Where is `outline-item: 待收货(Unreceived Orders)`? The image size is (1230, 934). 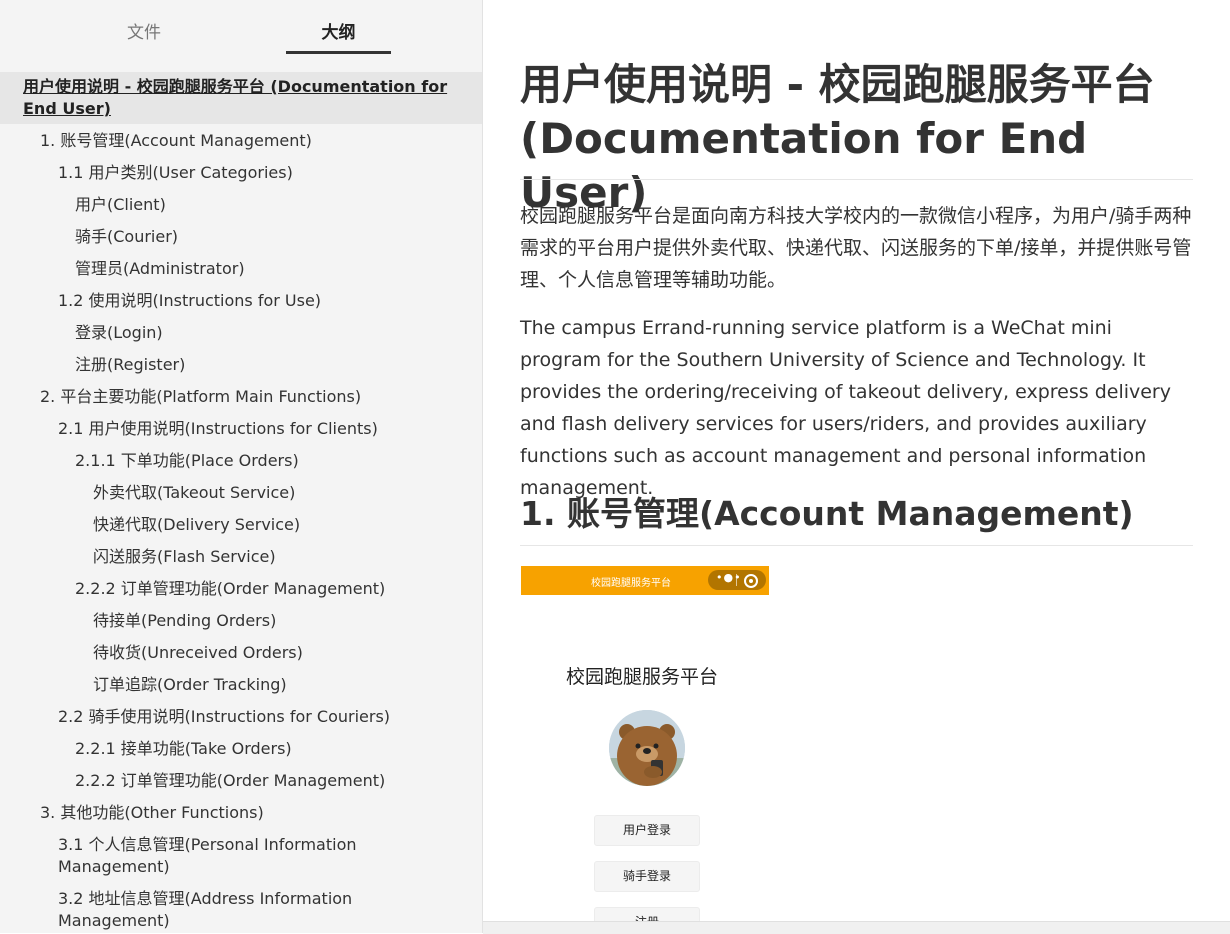 outline-item: 待收货(Unreceived Orders) is located at coordinates (198, 653).